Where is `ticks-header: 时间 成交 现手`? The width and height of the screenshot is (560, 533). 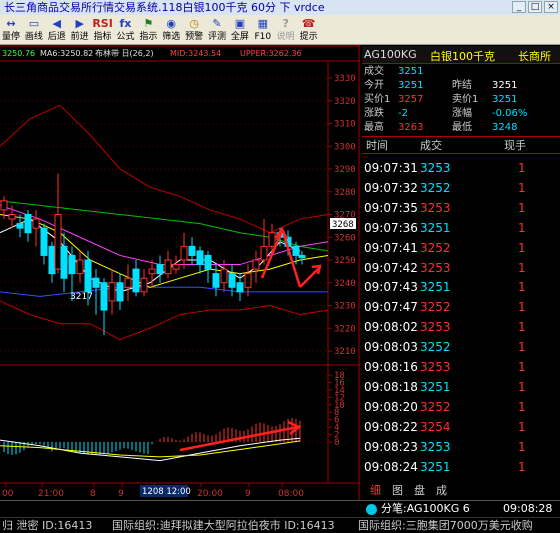 ticks-header: 时间 成交 现手 is located at coordinates (461, 145).